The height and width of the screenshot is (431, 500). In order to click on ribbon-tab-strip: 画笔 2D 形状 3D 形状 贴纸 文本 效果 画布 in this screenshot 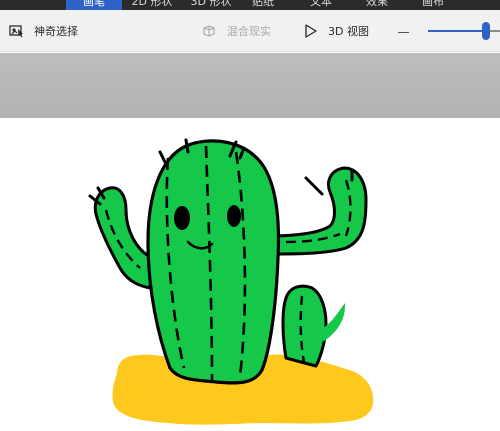, I will do `click(250, 5)`.